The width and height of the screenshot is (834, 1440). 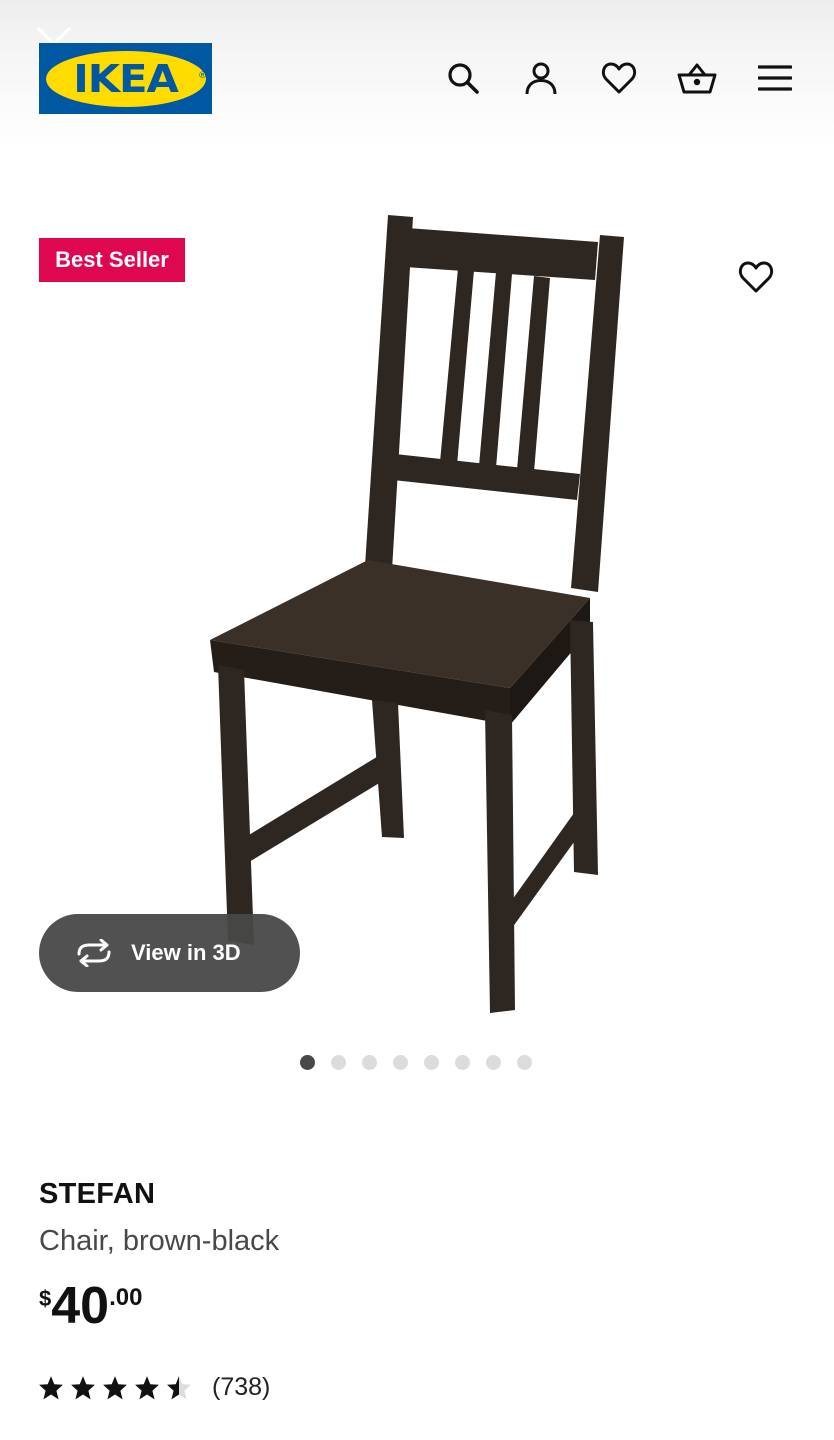 I want to click on half-star-icon, so click(x=179, y=1388).